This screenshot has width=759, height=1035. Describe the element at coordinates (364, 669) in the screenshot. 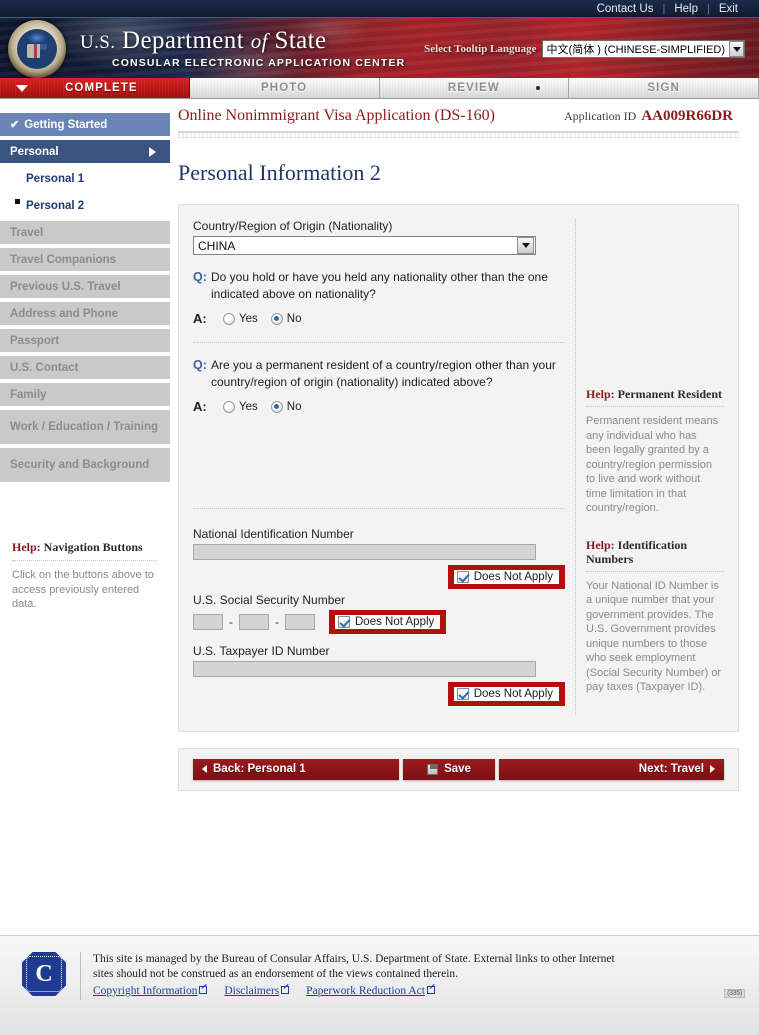

I see `taxpayer-id-input` at that location.